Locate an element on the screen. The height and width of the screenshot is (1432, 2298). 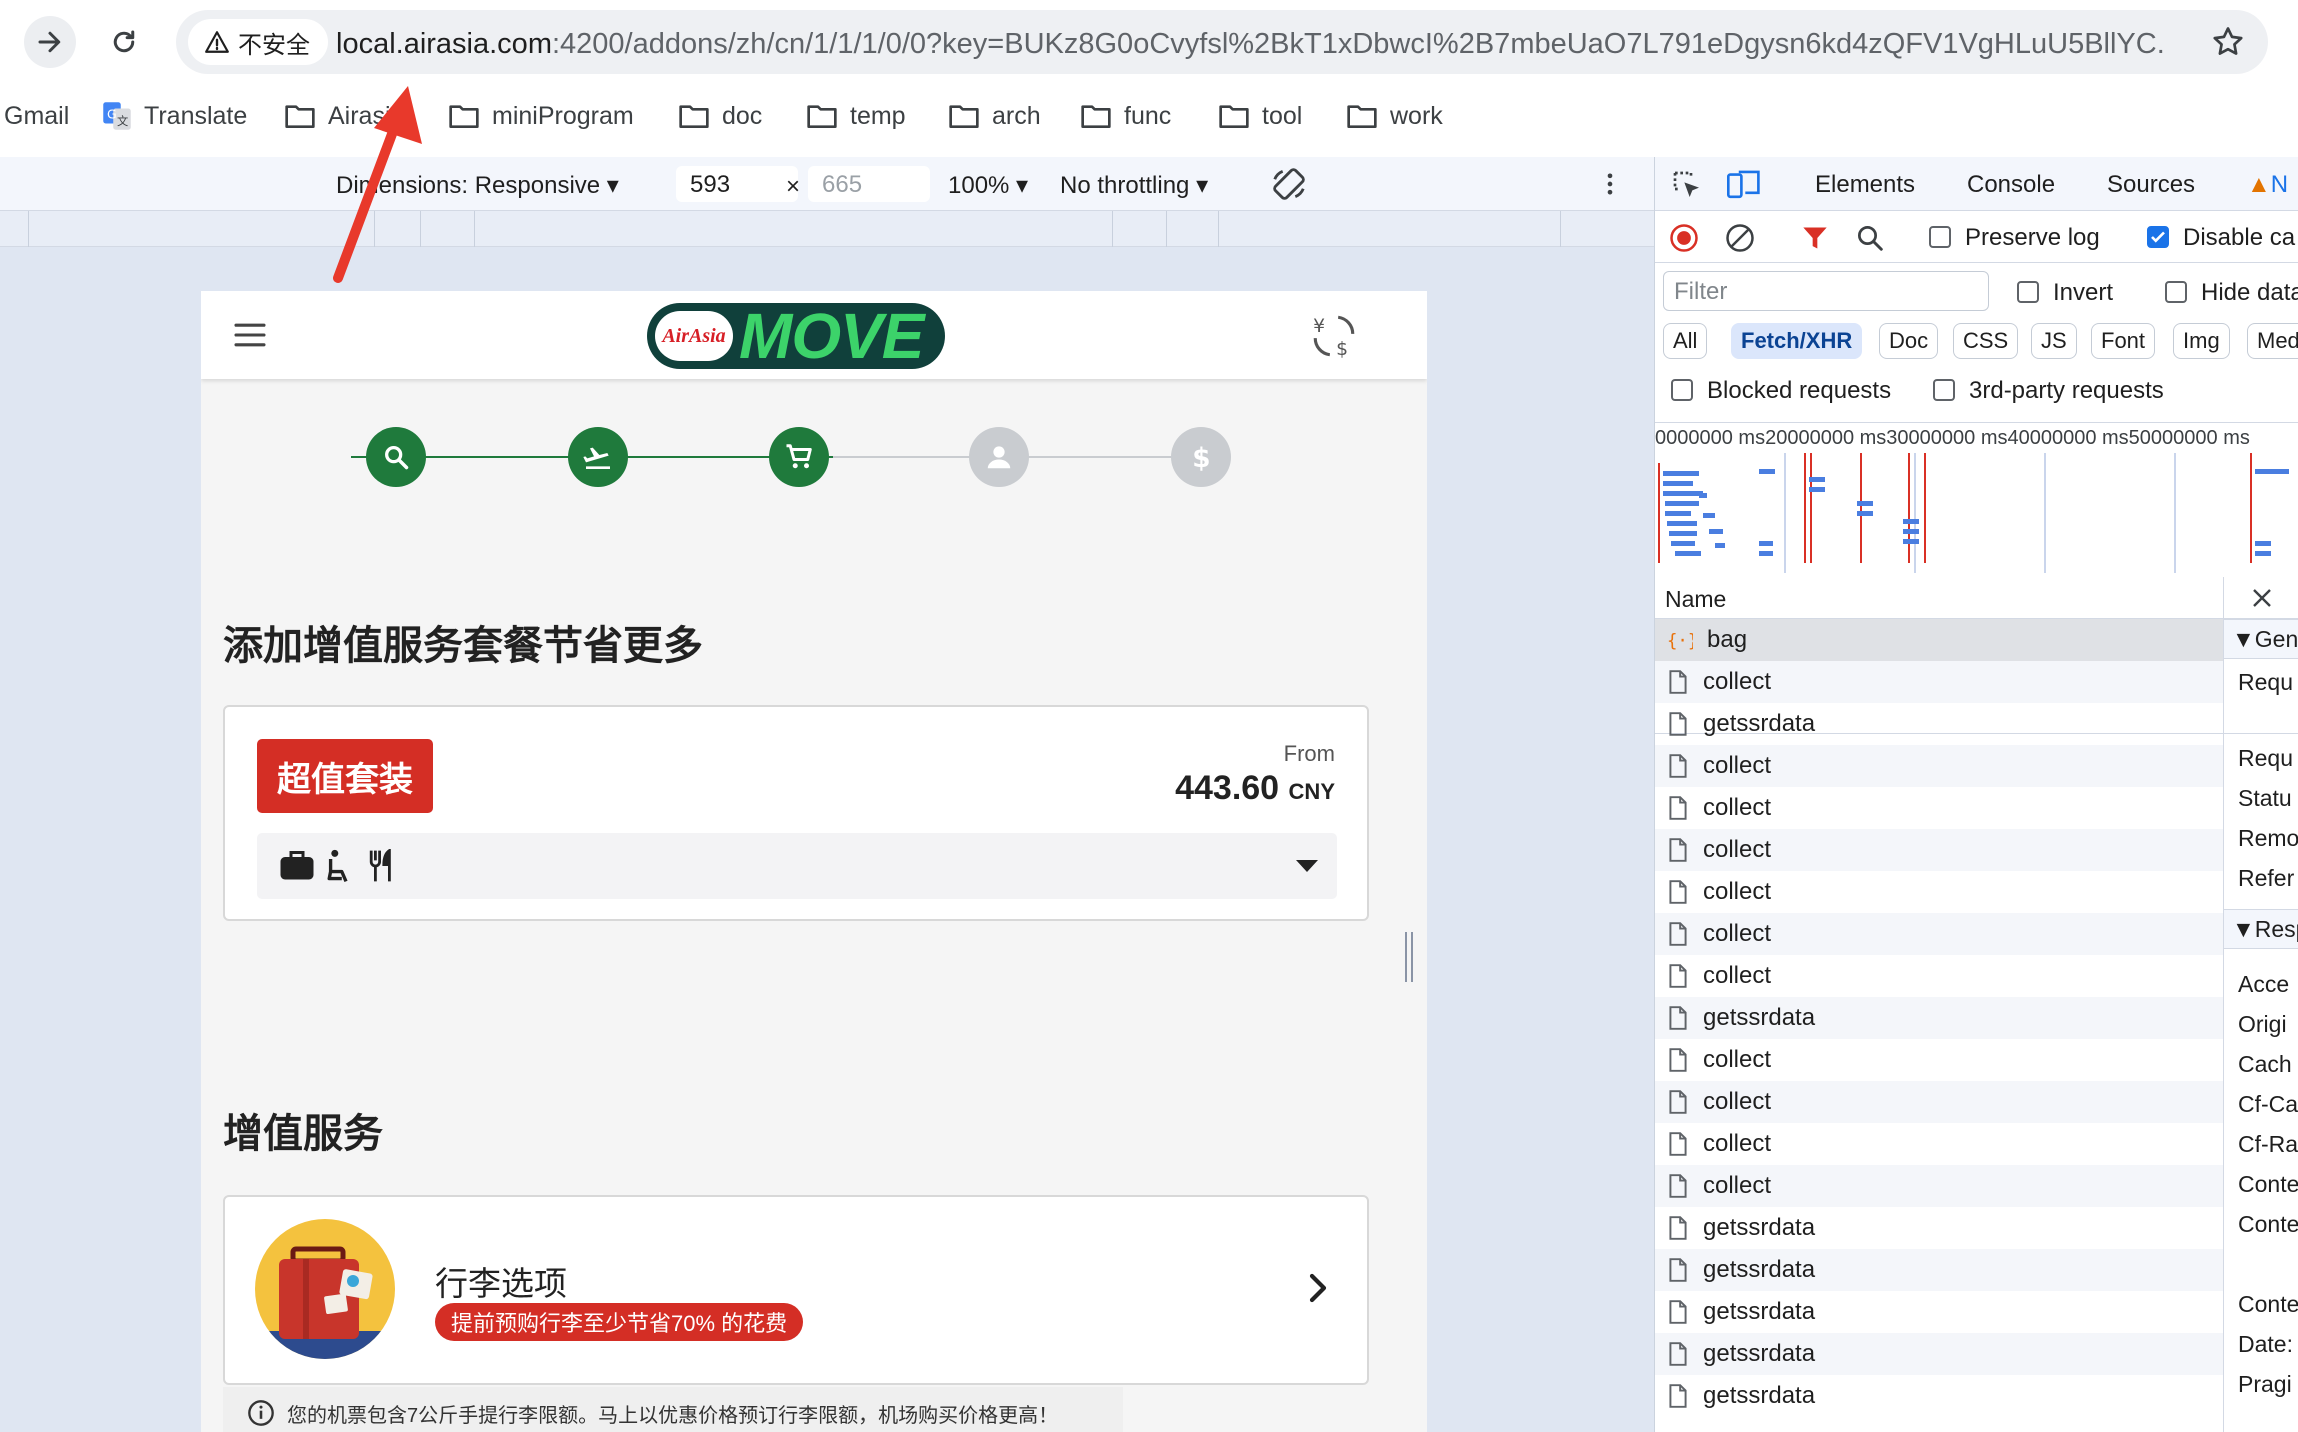
bundle-expand-bar is located at coordinates (797, 866).